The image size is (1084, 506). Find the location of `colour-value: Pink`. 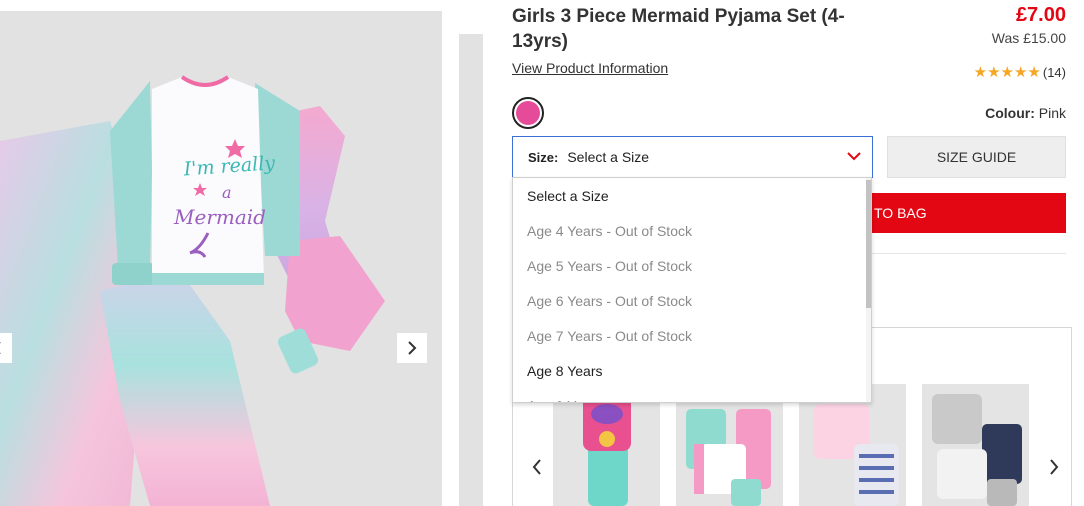

colour-value: Pink is located at coordinates (1052, 113).